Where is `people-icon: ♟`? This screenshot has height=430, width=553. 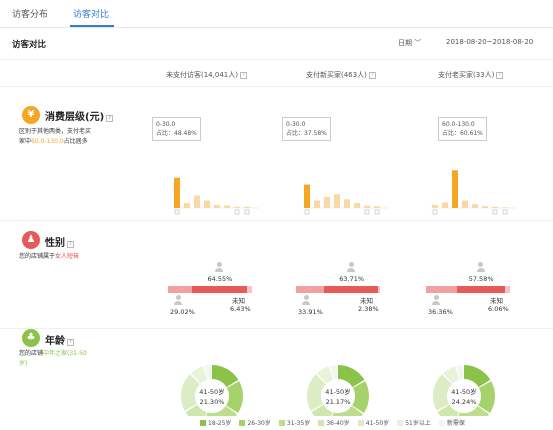 people-icon: ♟ is located at coordinates (31, 240).